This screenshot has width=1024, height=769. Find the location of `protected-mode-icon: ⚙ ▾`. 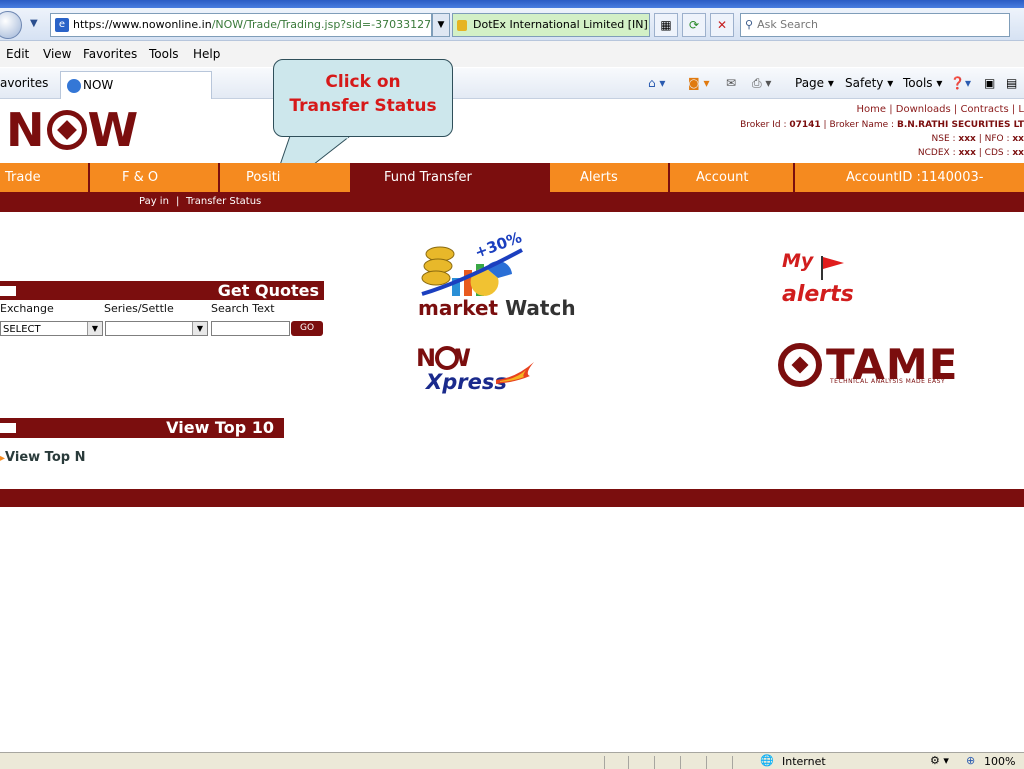

protected-mode-icon: ⚙ ▾ is located at coordinates (939, 760).